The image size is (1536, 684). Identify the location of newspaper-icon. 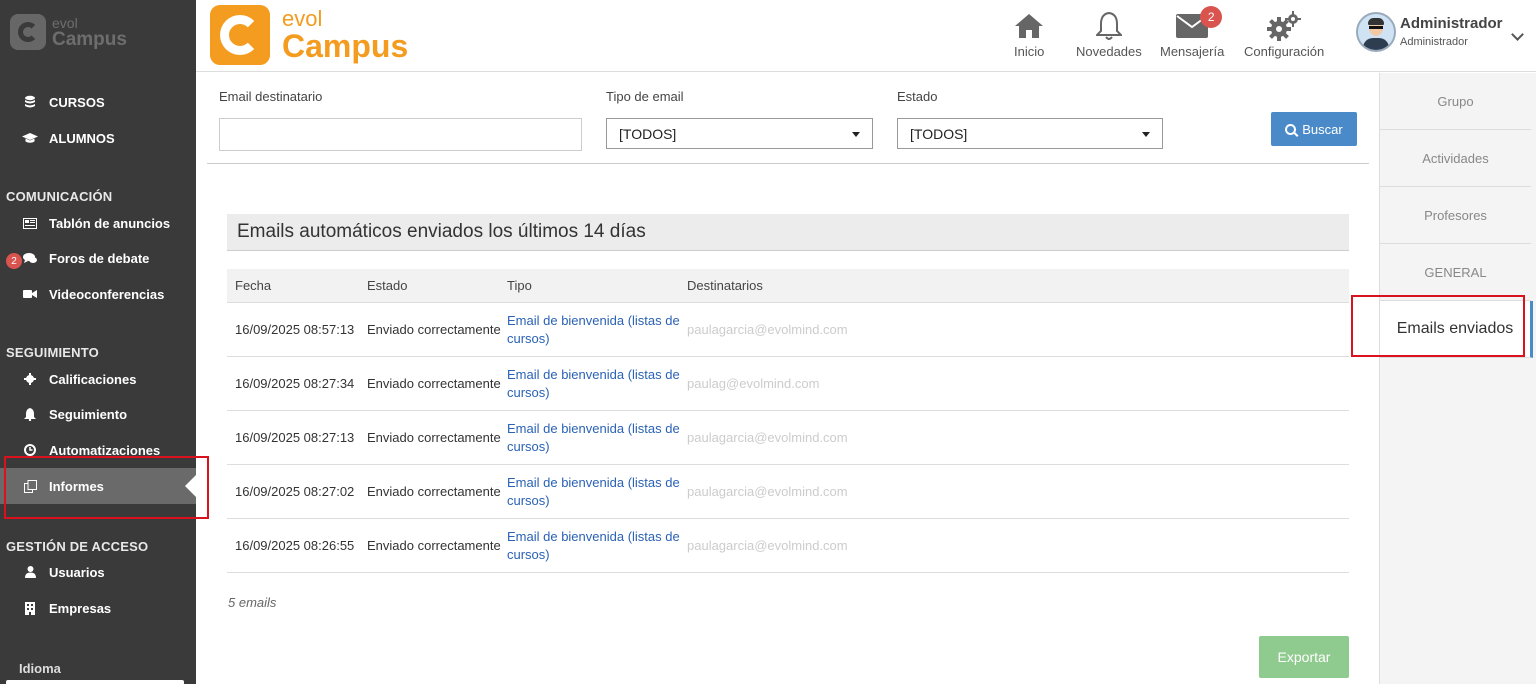
(30, 223).